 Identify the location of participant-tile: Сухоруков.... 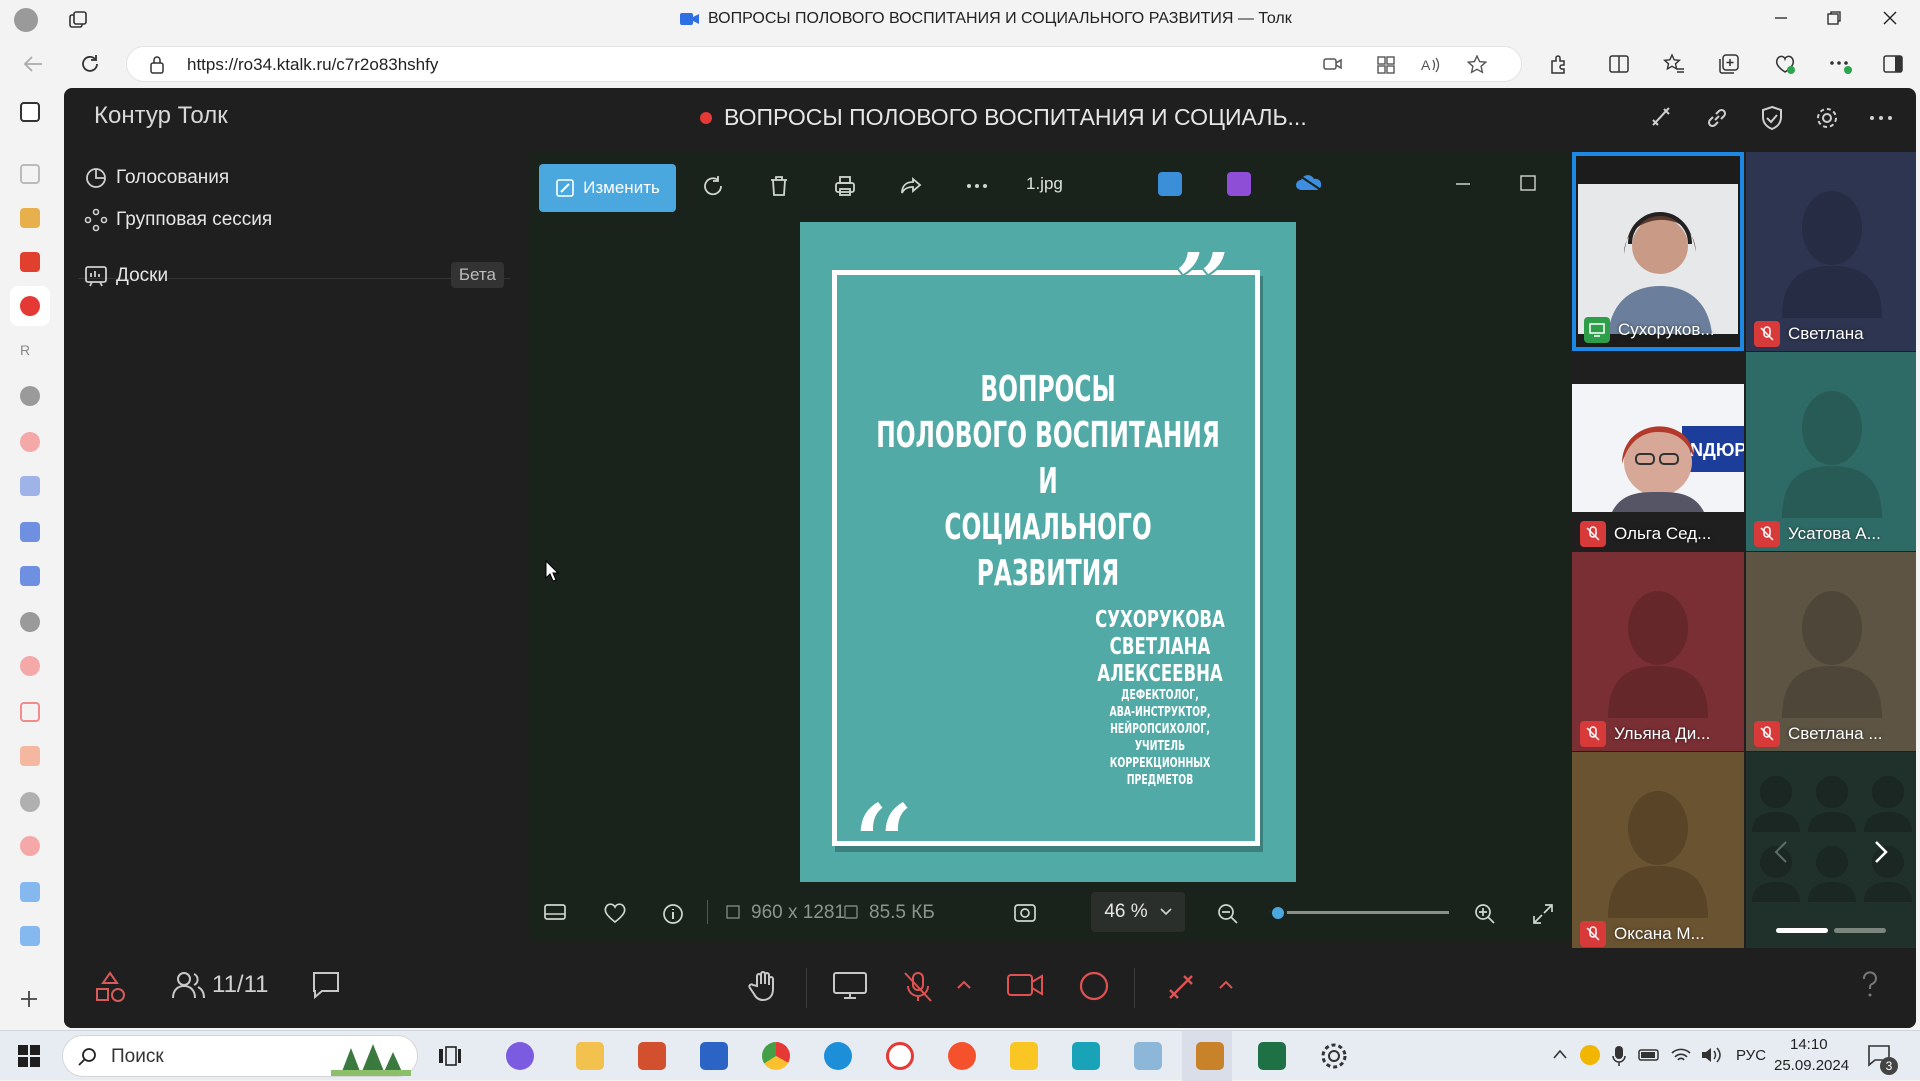
(1658, 251).